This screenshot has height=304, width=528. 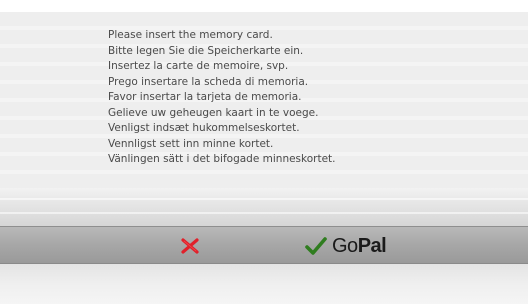 I want to click on gopal-logo: GoPal, so click(x=359, y=246).